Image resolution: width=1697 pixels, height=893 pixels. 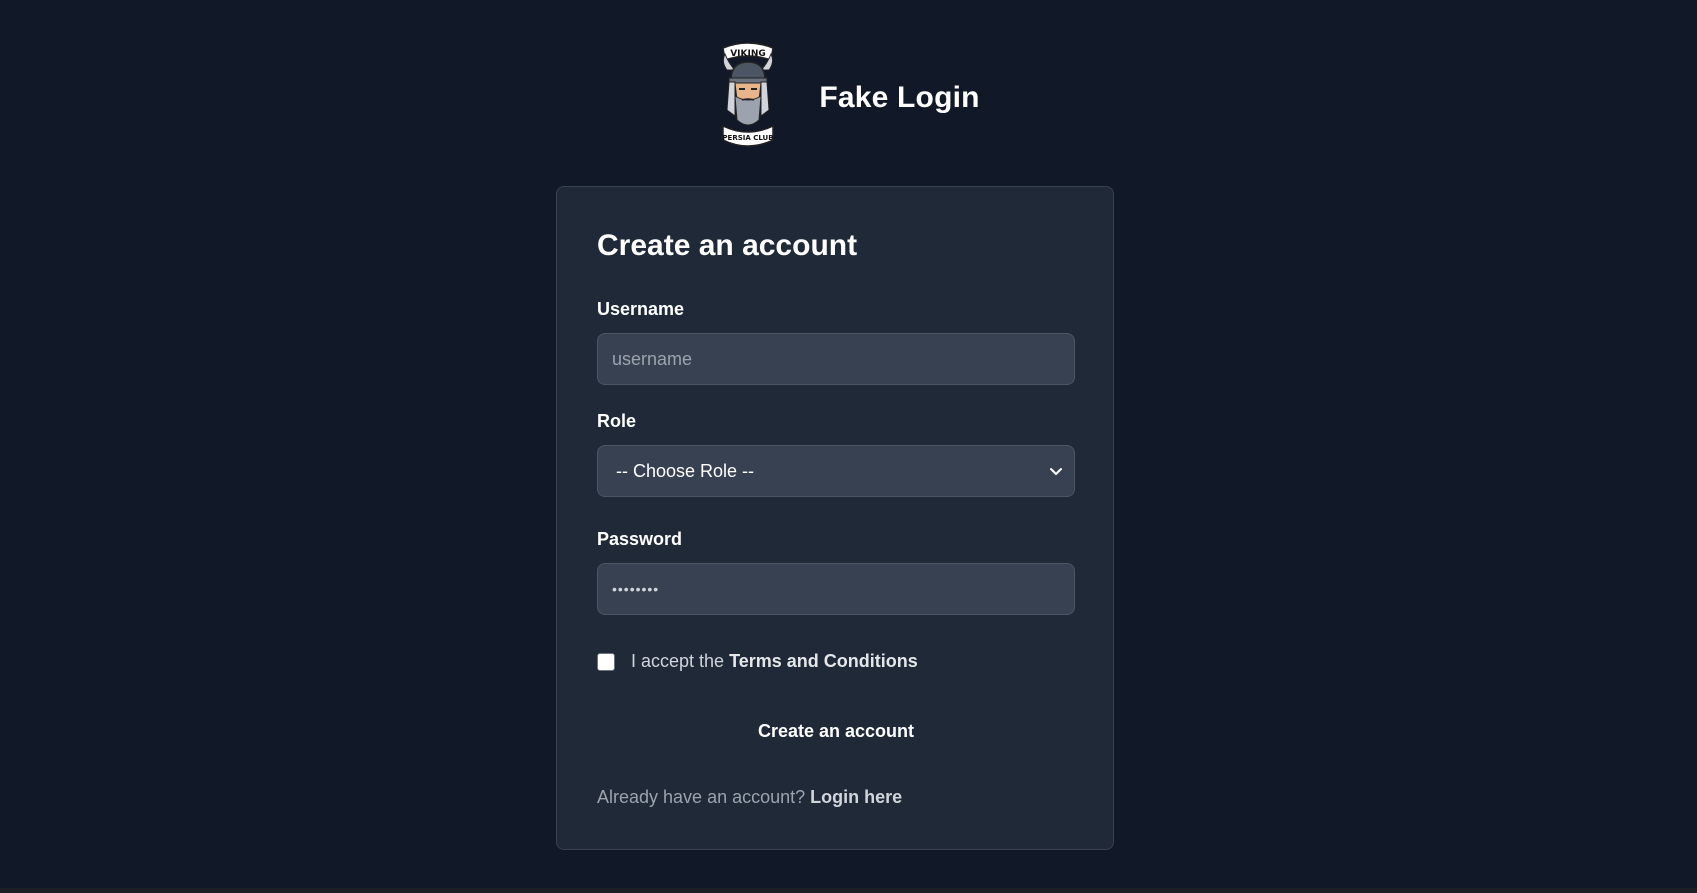 I want to click on brand-header: VIKING PERSIA CLUB Fake Login, so click(x=848, y=96).